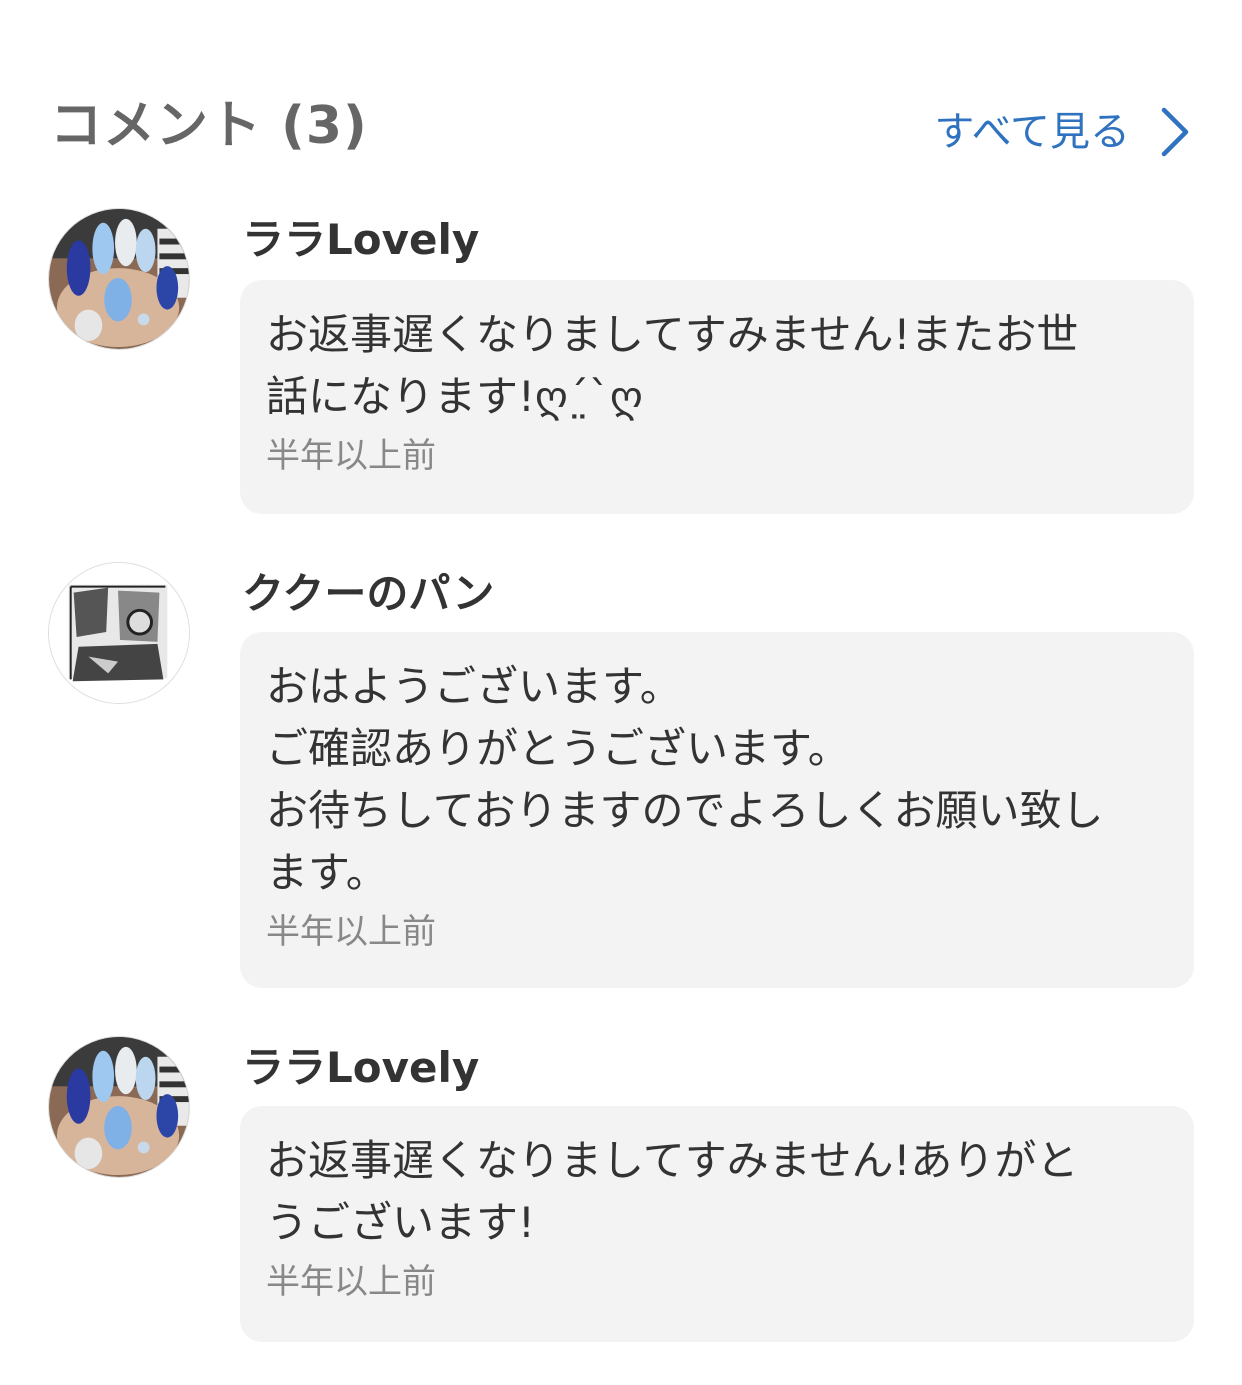 This screenshot has width=1242, height=1385. Describe the element at coordinates (672, 365) in the screenshot. I see `comment-body: お返事遅くなりましてすみません!またお世 話になります!ღˊ̤ˋღ` at that location.